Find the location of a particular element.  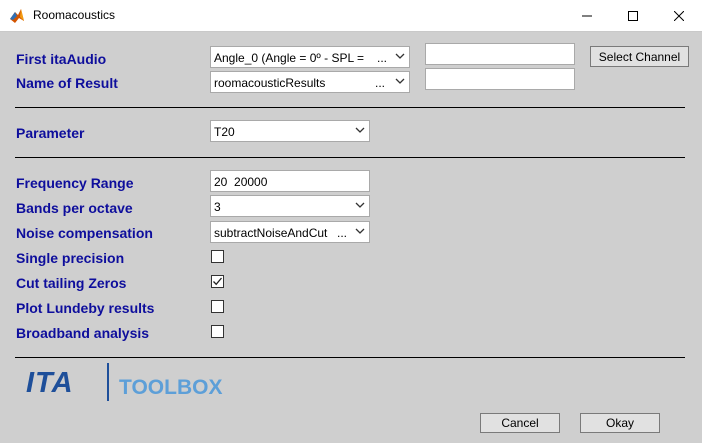

cut-tailing-zeros-label: Cut tailing Zeros is located at coordinates (71, 283).